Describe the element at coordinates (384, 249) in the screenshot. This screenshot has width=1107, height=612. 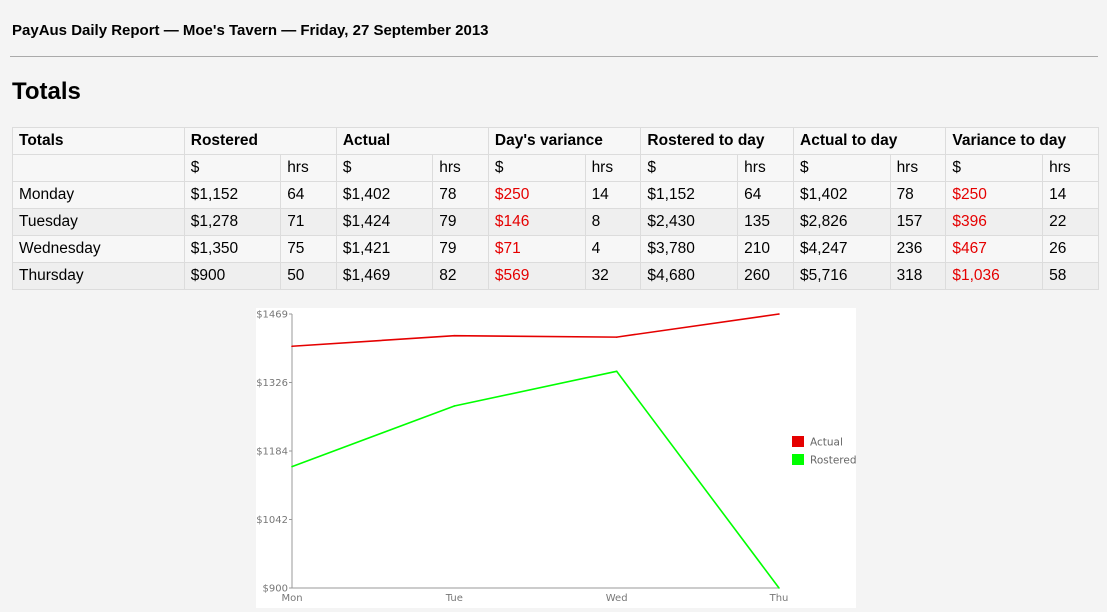
I see `table-cell: $1,421` at that location.